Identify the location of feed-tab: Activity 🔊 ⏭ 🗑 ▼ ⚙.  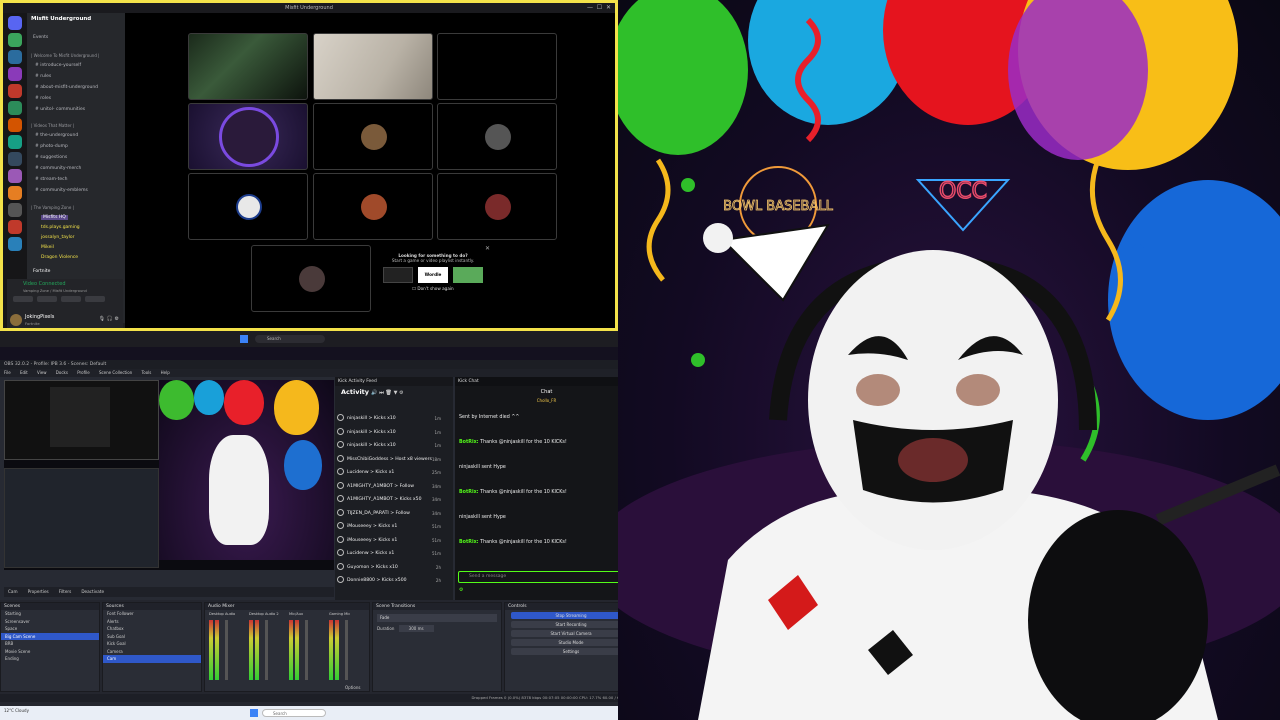
(394, 392).